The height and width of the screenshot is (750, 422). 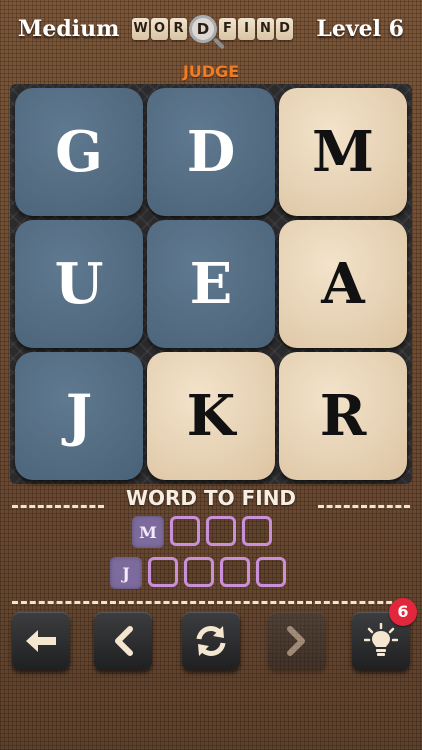 I want to click on logo-letter: O, so click(x=159, y=29).